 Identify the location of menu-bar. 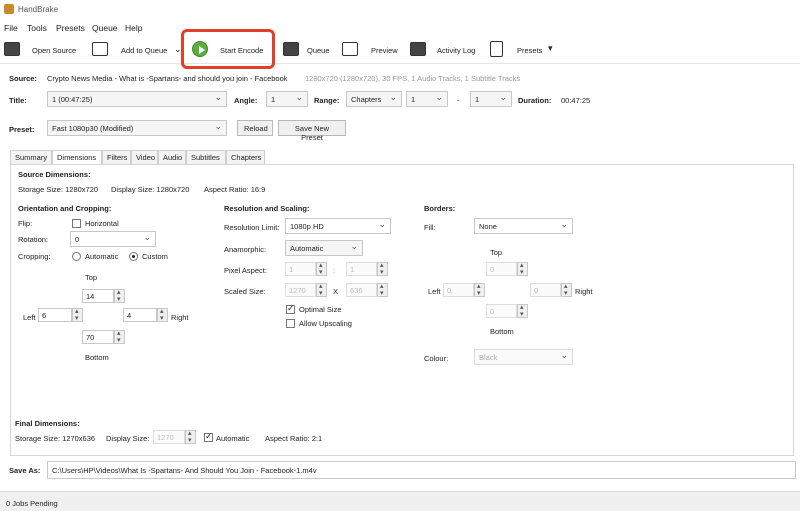
(400, 28).